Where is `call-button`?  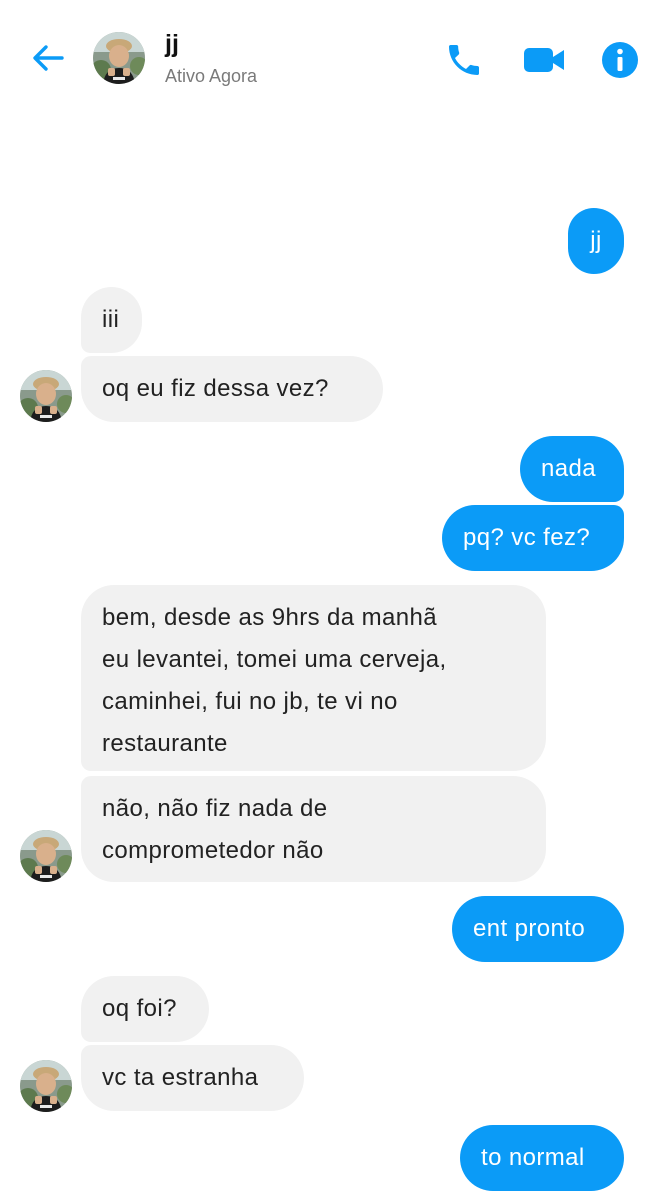 call-button is located at coordinates (464, 60).